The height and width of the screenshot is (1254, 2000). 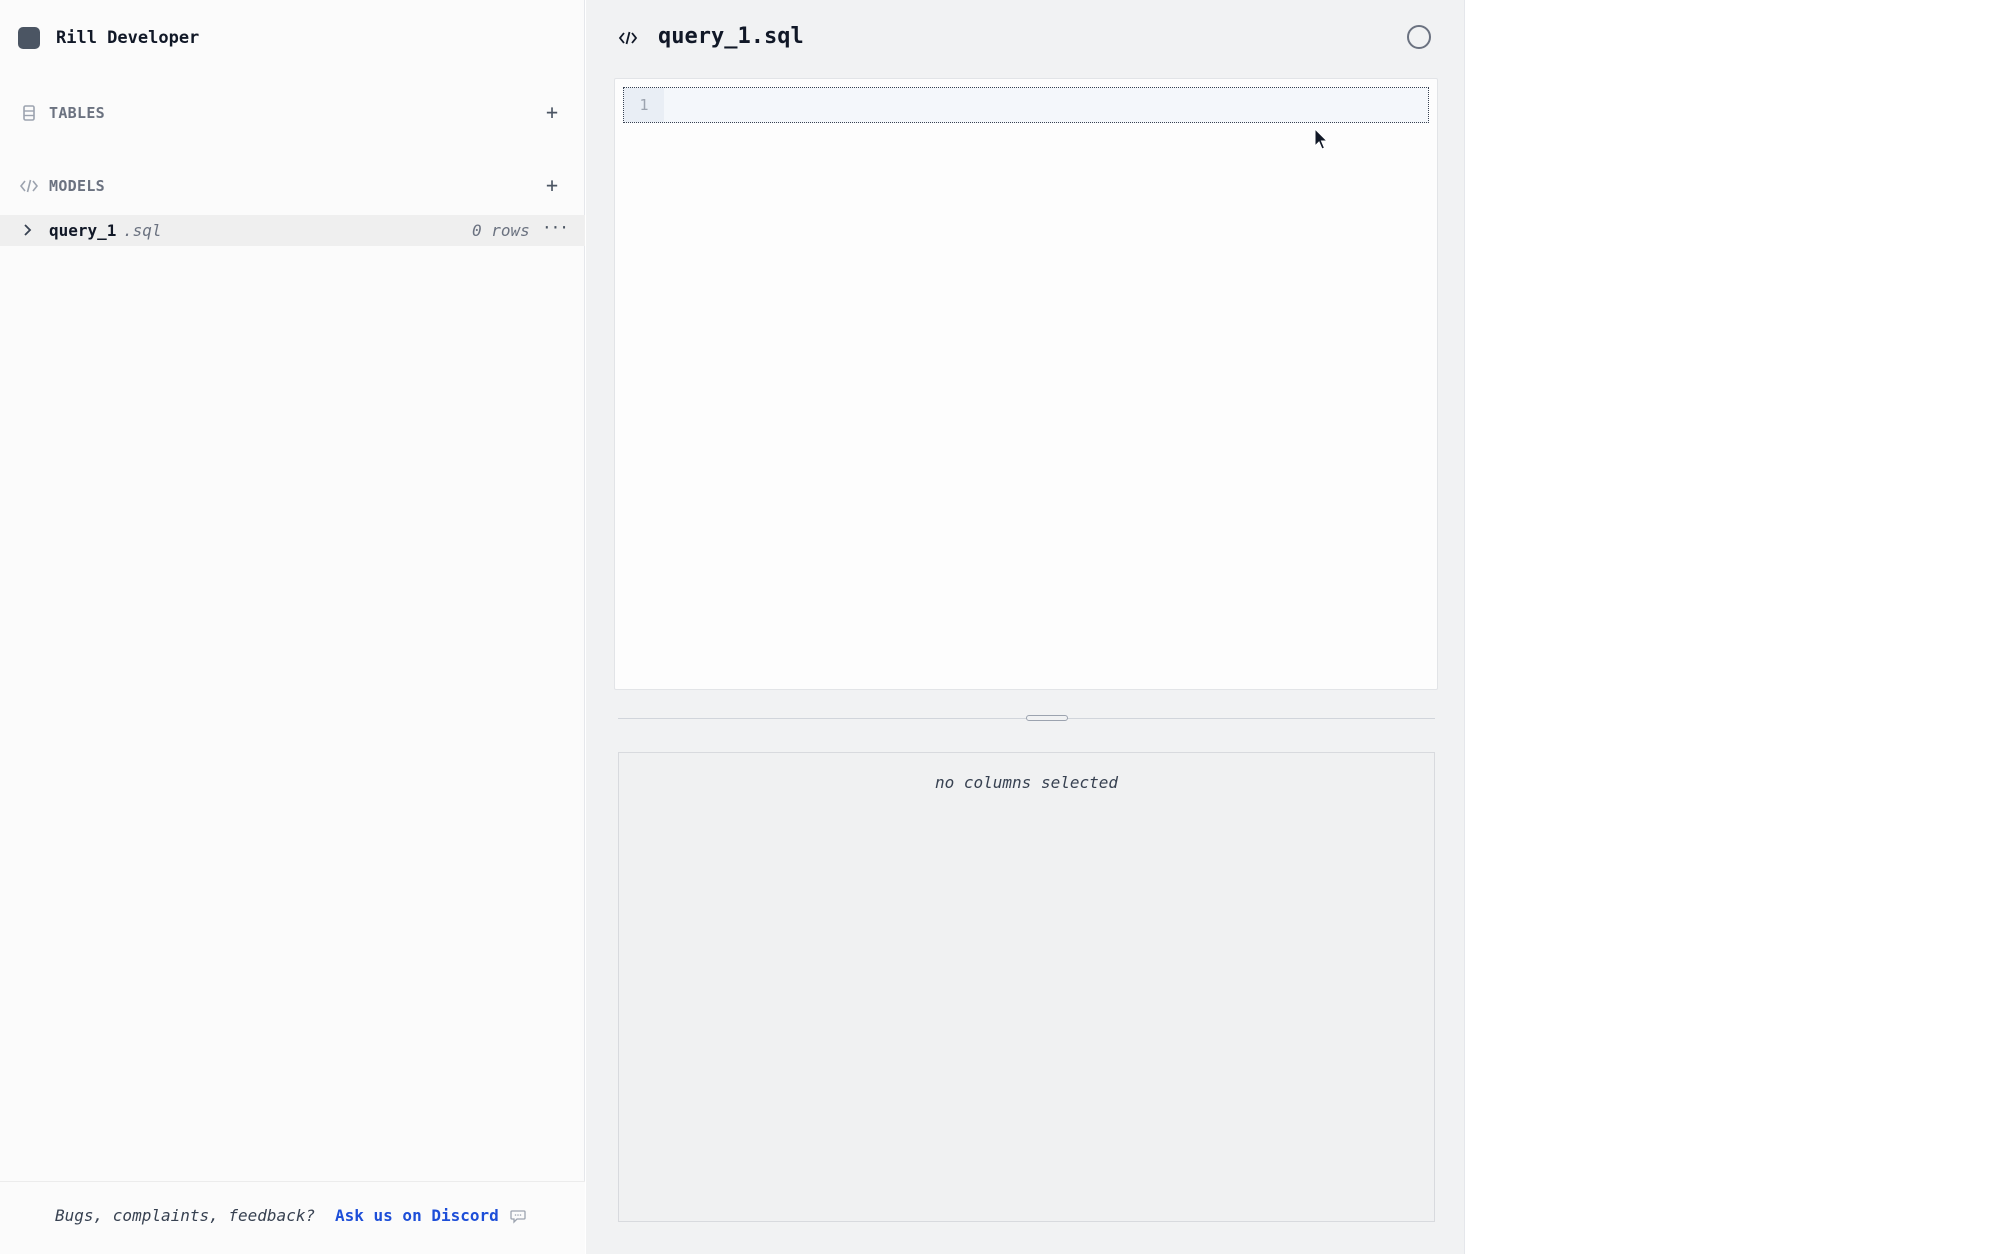 What do you see at coordinates (128, 38) in the screenshot?
I see `app-title: Rill Developer` at bounding box center [128, 38].